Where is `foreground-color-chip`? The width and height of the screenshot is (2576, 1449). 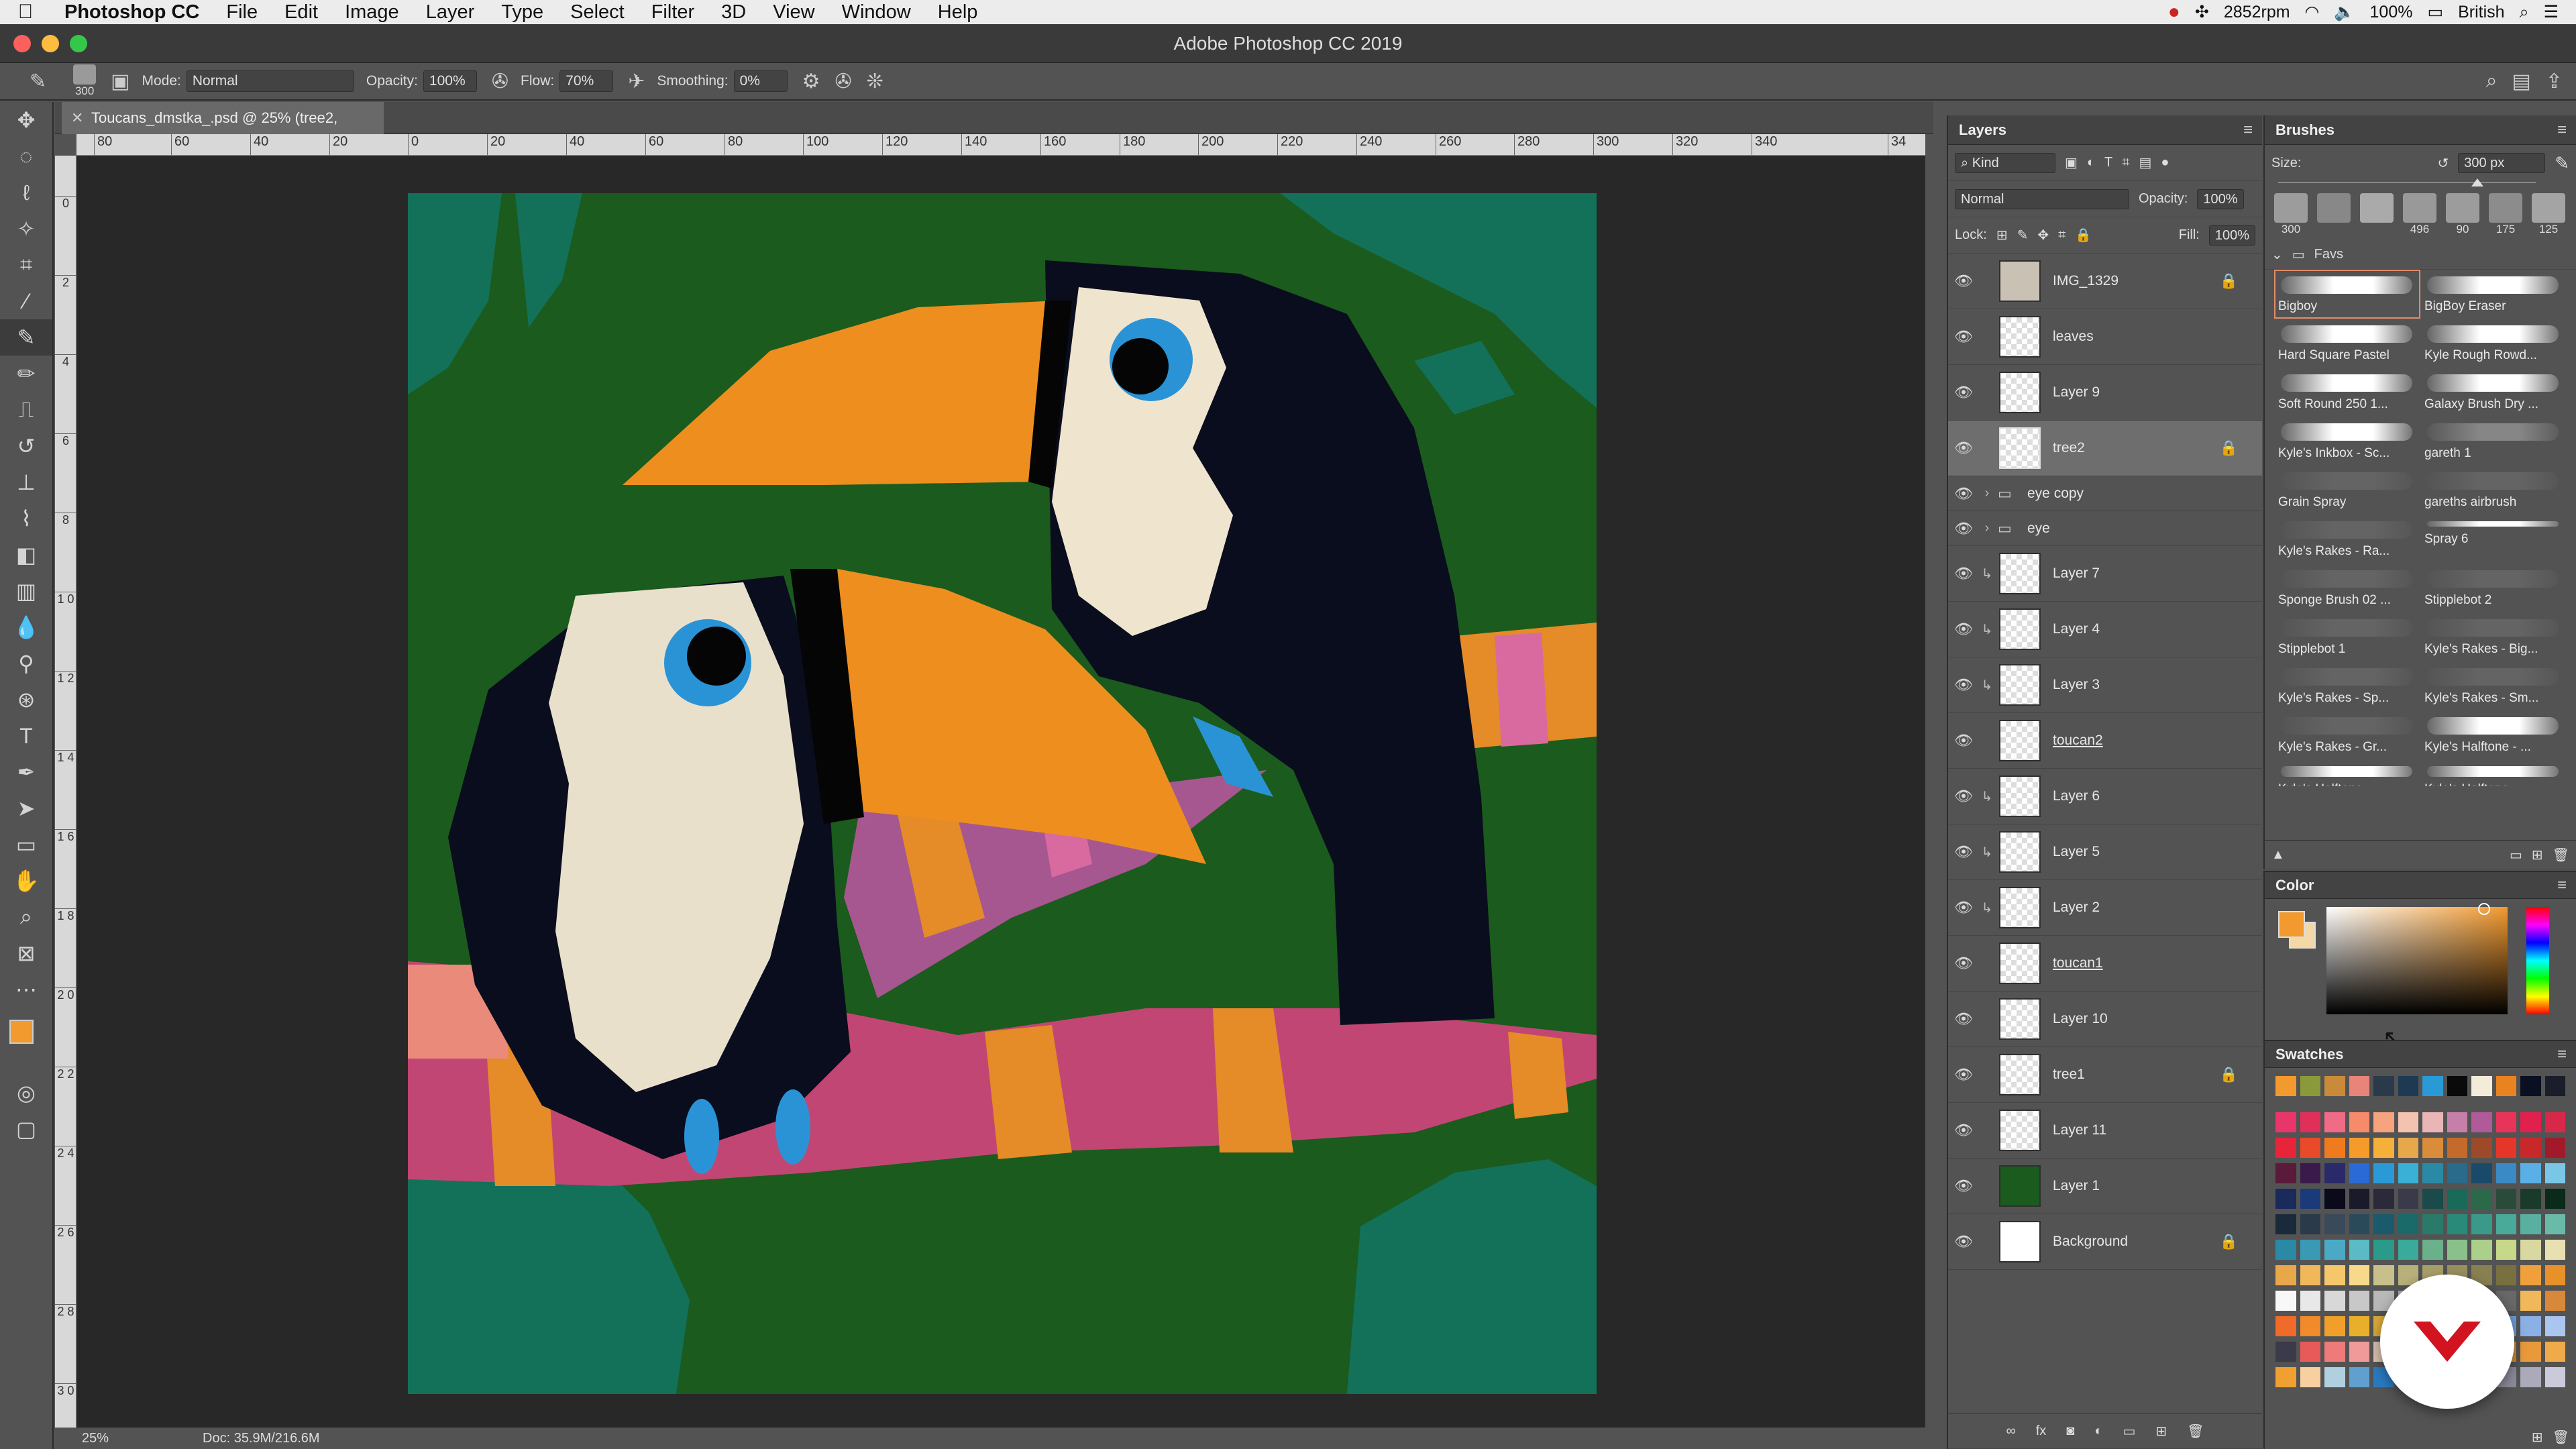 foreground-color-chip is located at coordinates (2291, 924).